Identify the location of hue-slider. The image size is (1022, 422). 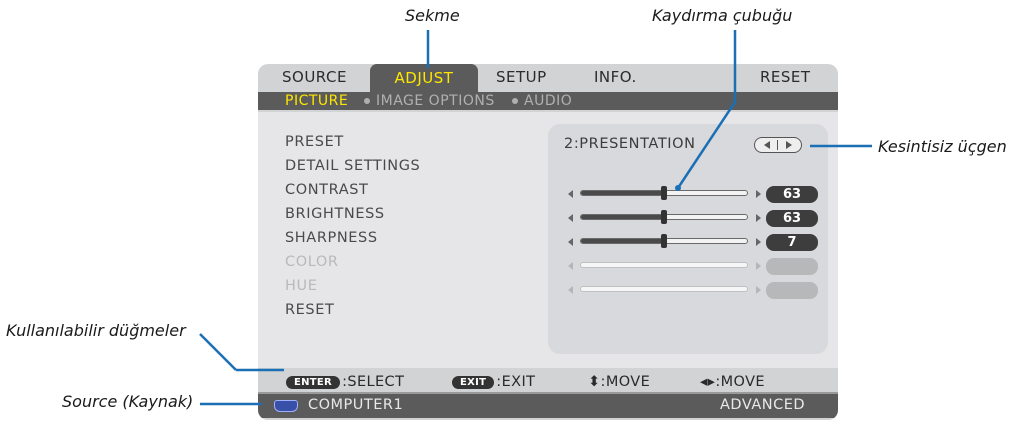
(693, 290).